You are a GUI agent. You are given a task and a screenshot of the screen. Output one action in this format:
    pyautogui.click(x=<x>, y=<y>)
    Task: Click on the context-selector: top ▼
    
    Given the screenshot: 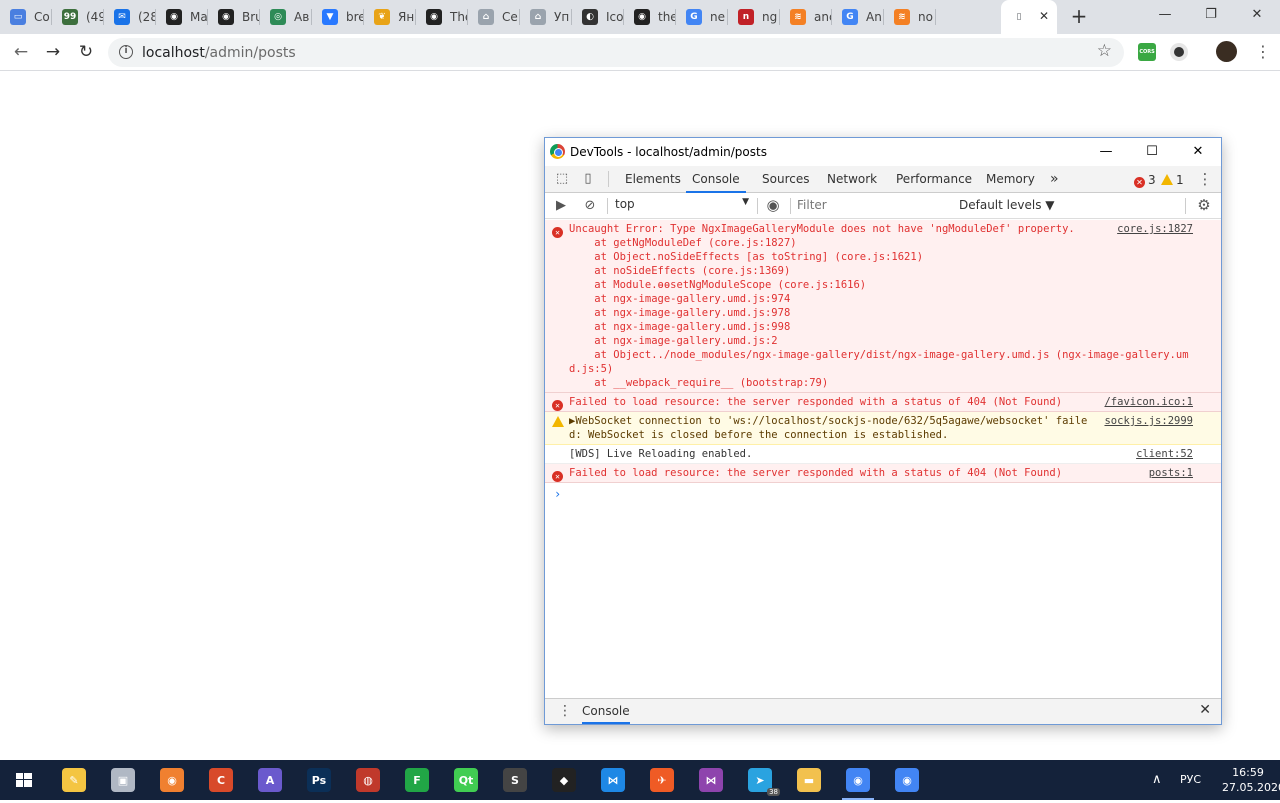 What is the action you would take?
    pyautogui.click(x=683, y=206)
    